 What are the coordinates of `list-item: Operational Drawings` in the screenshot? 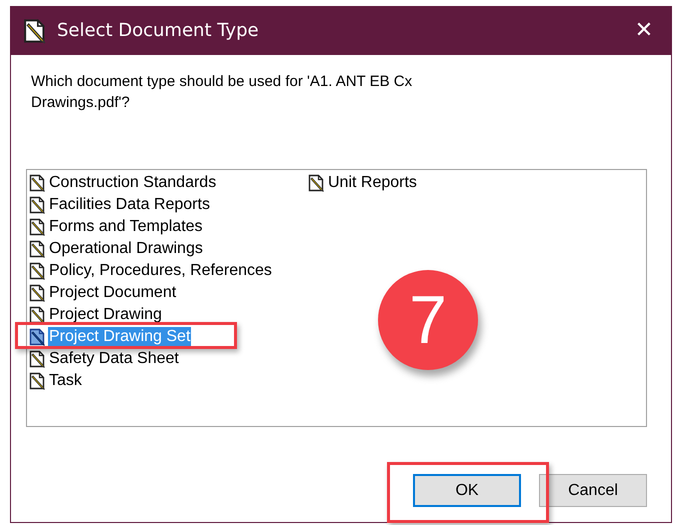 It's located at (126, 249).